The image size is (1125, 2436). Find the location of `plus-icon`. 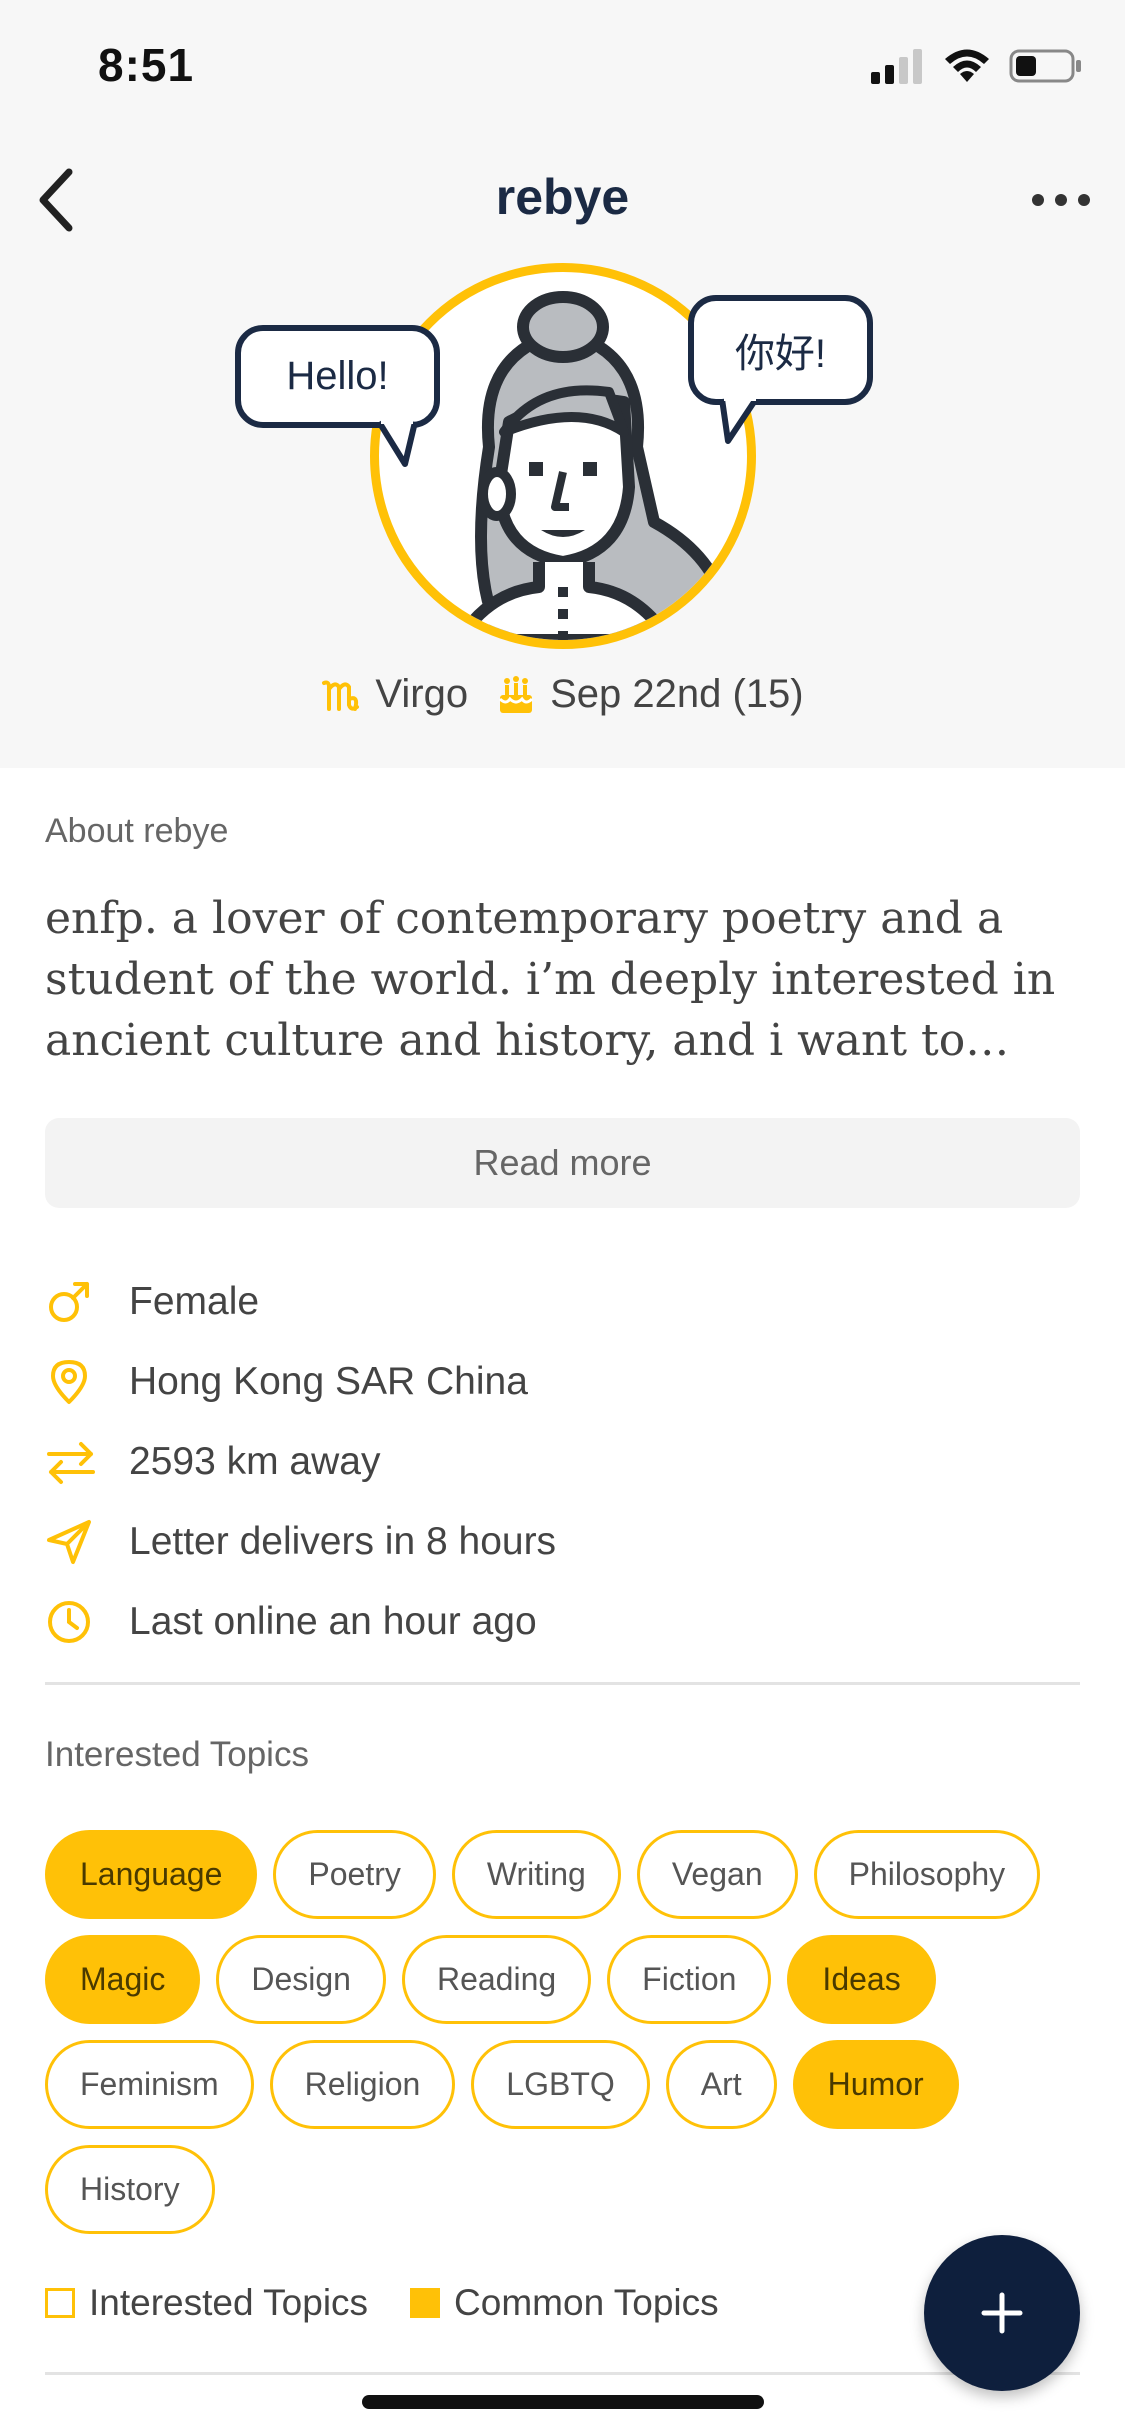

plus-icon is located at coordinates (1002, 2313).